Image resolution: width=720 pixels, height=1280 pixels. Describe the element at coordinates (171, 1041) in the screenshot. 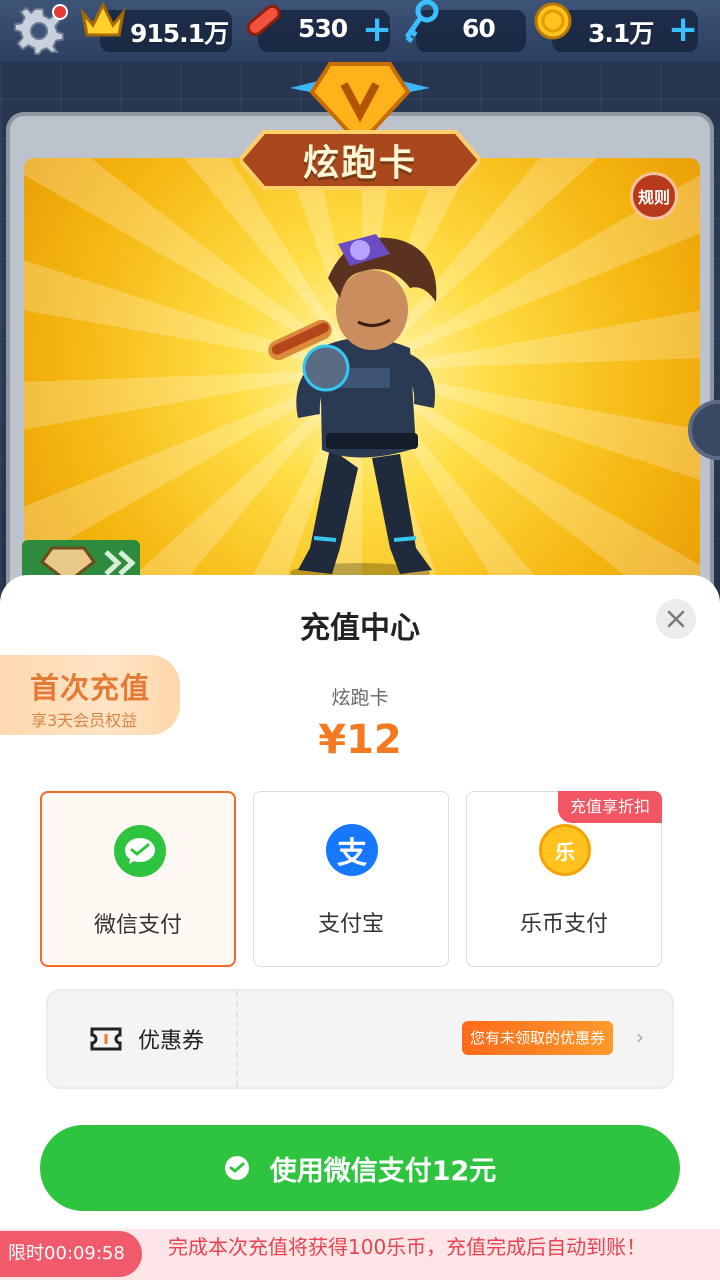

I see `coupon-label: 优惠券` at that location.